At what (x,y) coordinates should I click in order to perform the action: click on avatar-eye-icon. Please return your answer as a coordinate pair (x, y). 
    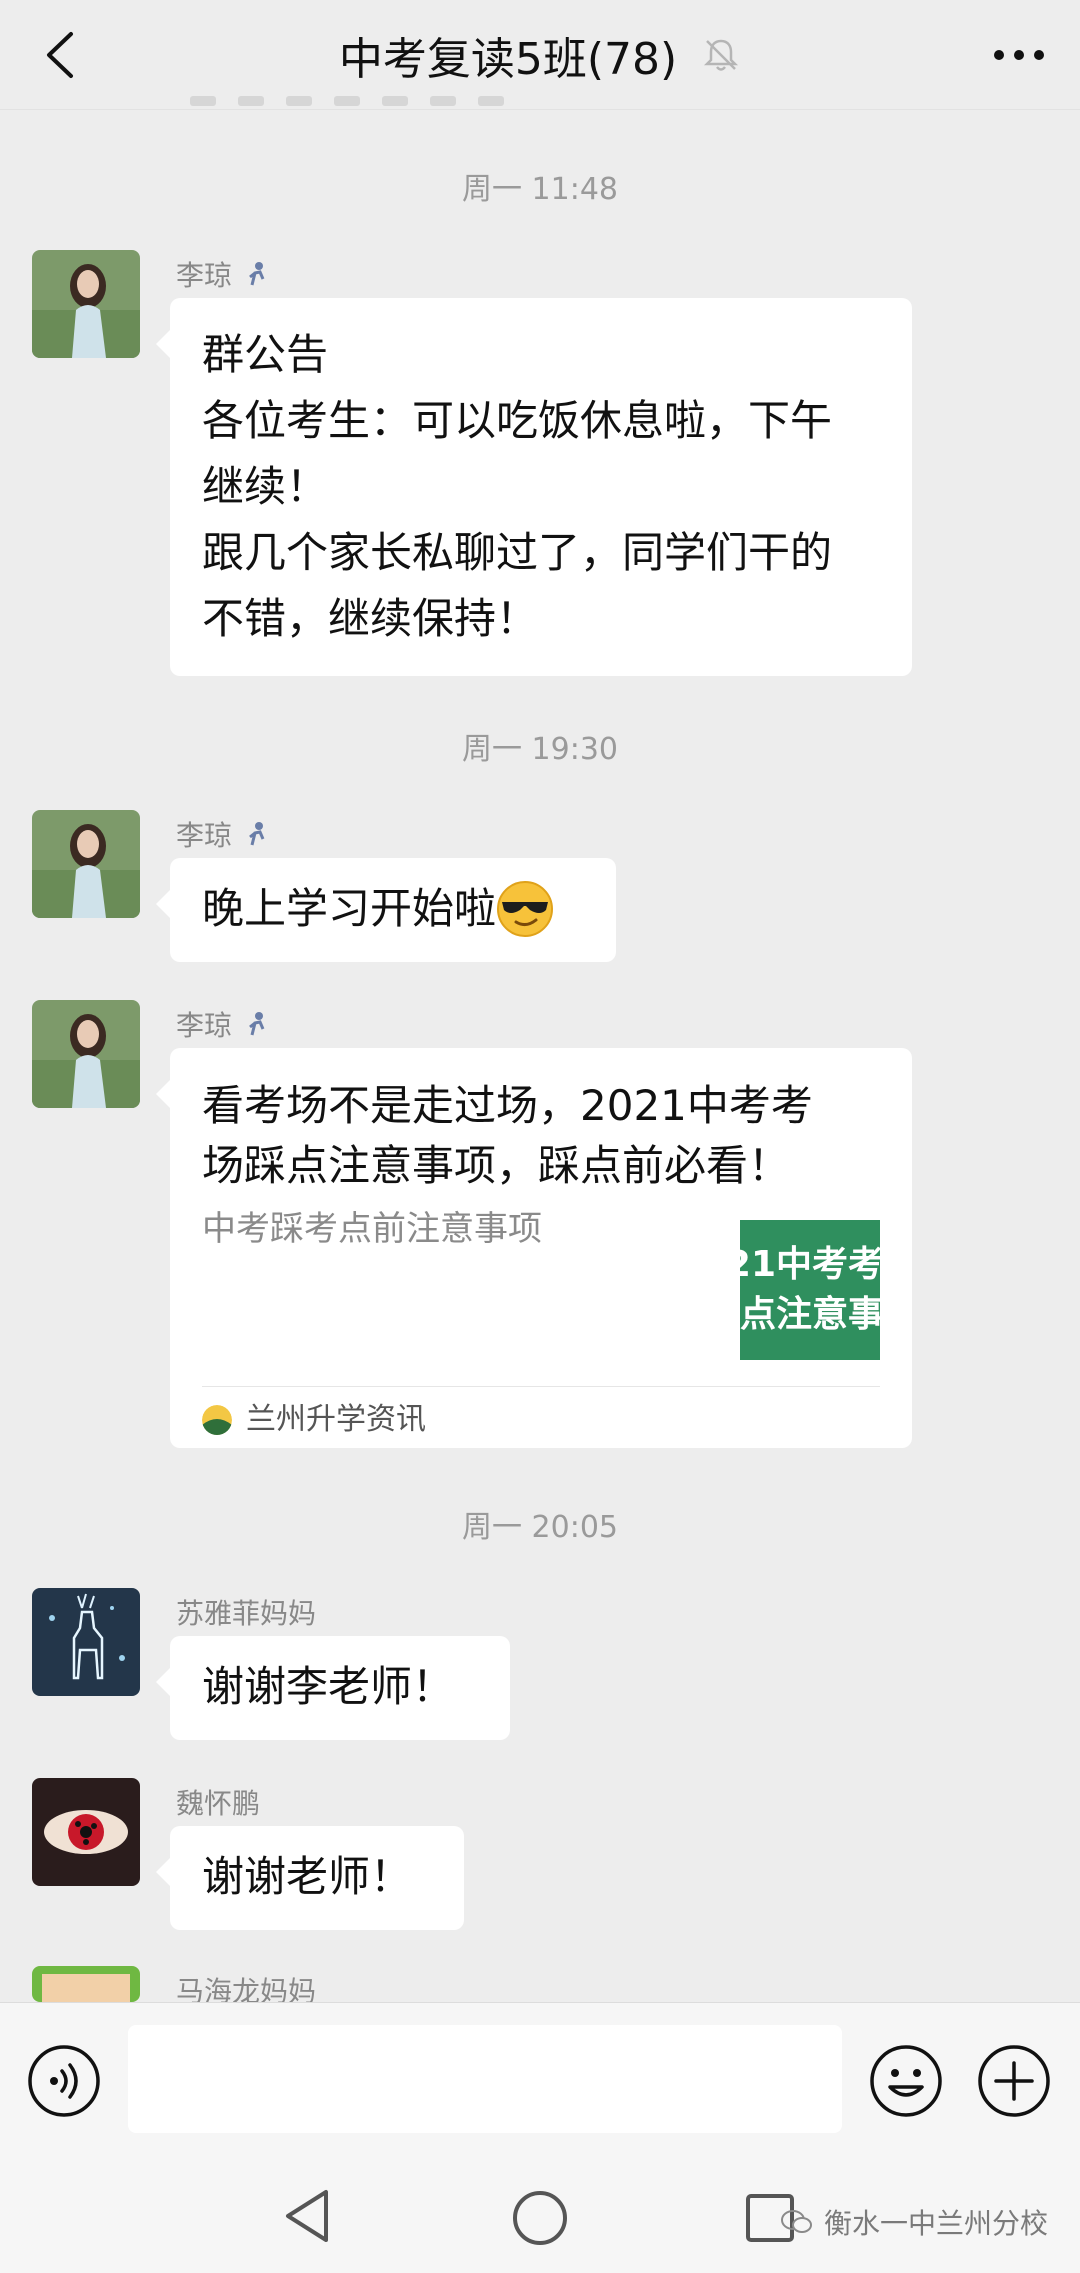
    Looking at the image, I should click on (86, 1832).